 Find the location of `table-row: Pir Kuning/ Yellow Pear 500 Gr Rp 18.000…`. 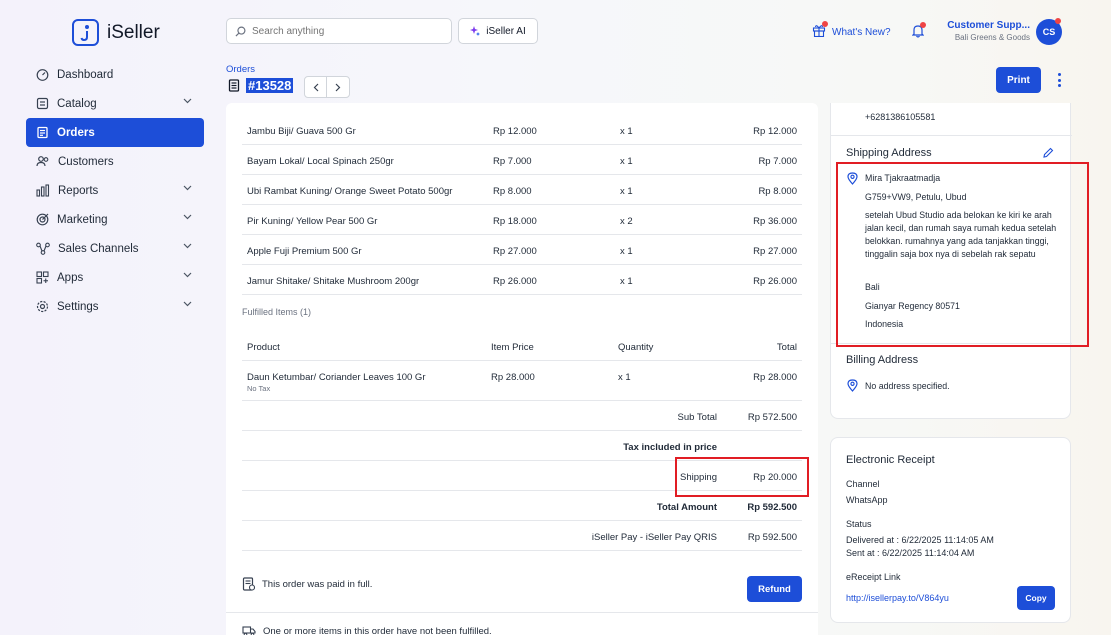

table-row: Pir Kuning/ Yellow Pear 500 Gr Rp 18.000… is located at coordinates (522, 220).